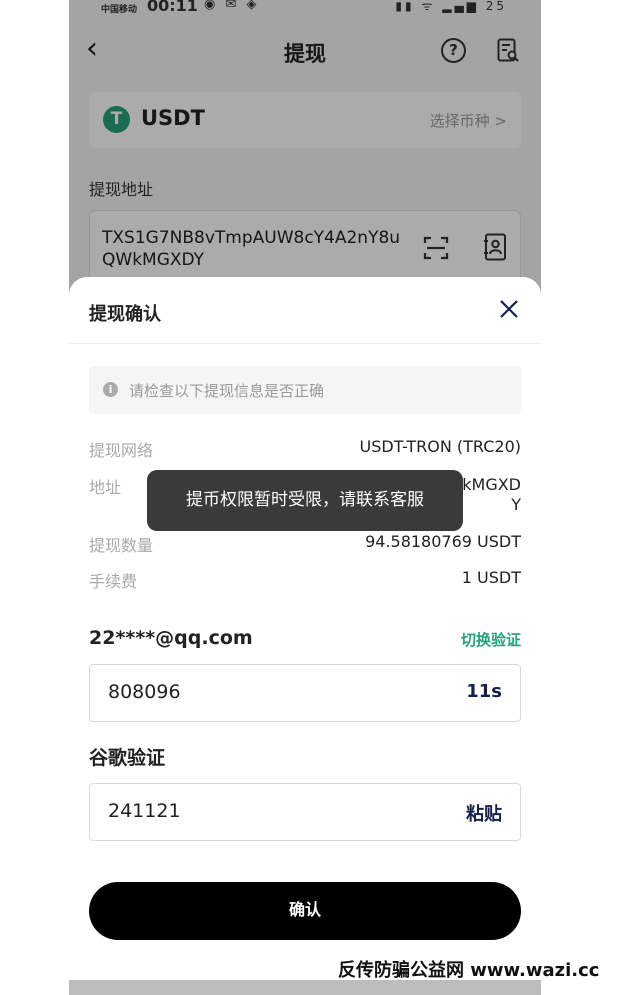 The image size is (641, 995). I want to click on amount-value: 94.58180769 USDT, so click(443, 541).